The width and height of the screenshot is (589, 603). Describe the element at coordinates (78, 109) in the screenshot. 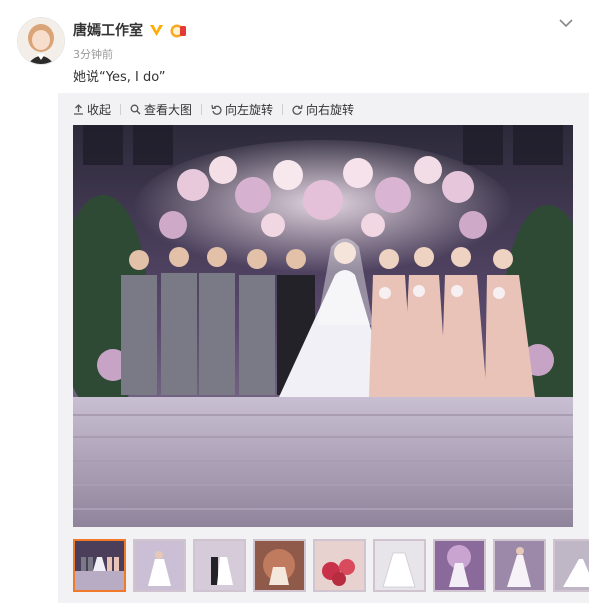

I see `collapse-arrow-icon` at that location.